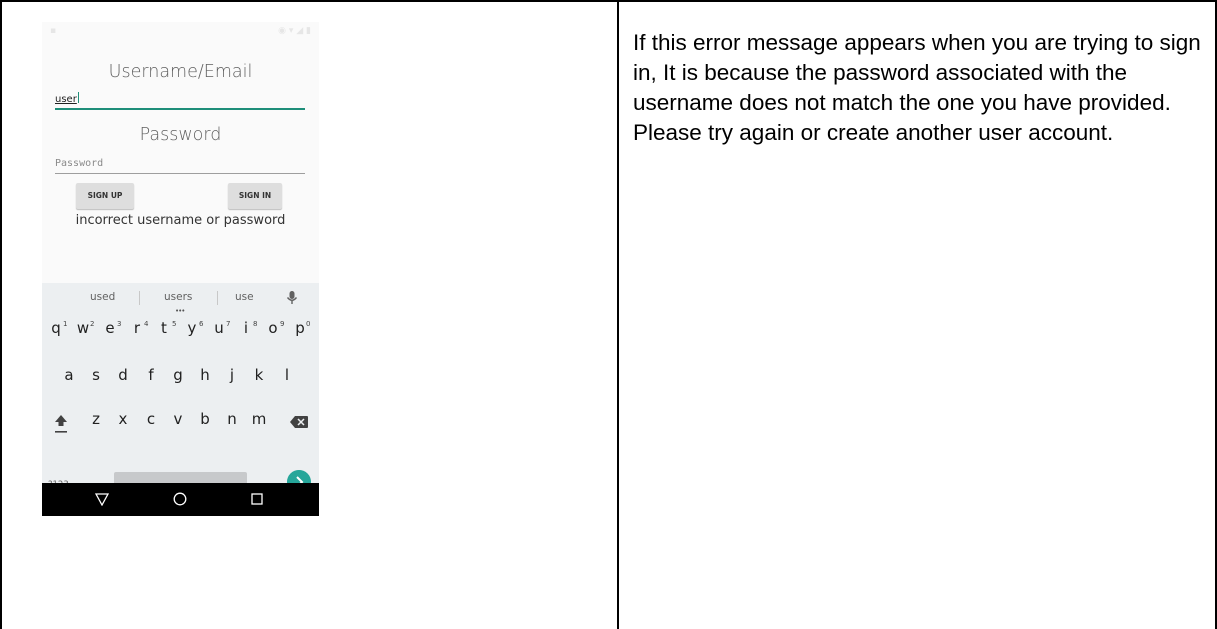 This screenshot has height=629, width=1217. Describe the element at coordinates (92, 324) in the screenshot. I see `key-number-hint: 2` at that location.